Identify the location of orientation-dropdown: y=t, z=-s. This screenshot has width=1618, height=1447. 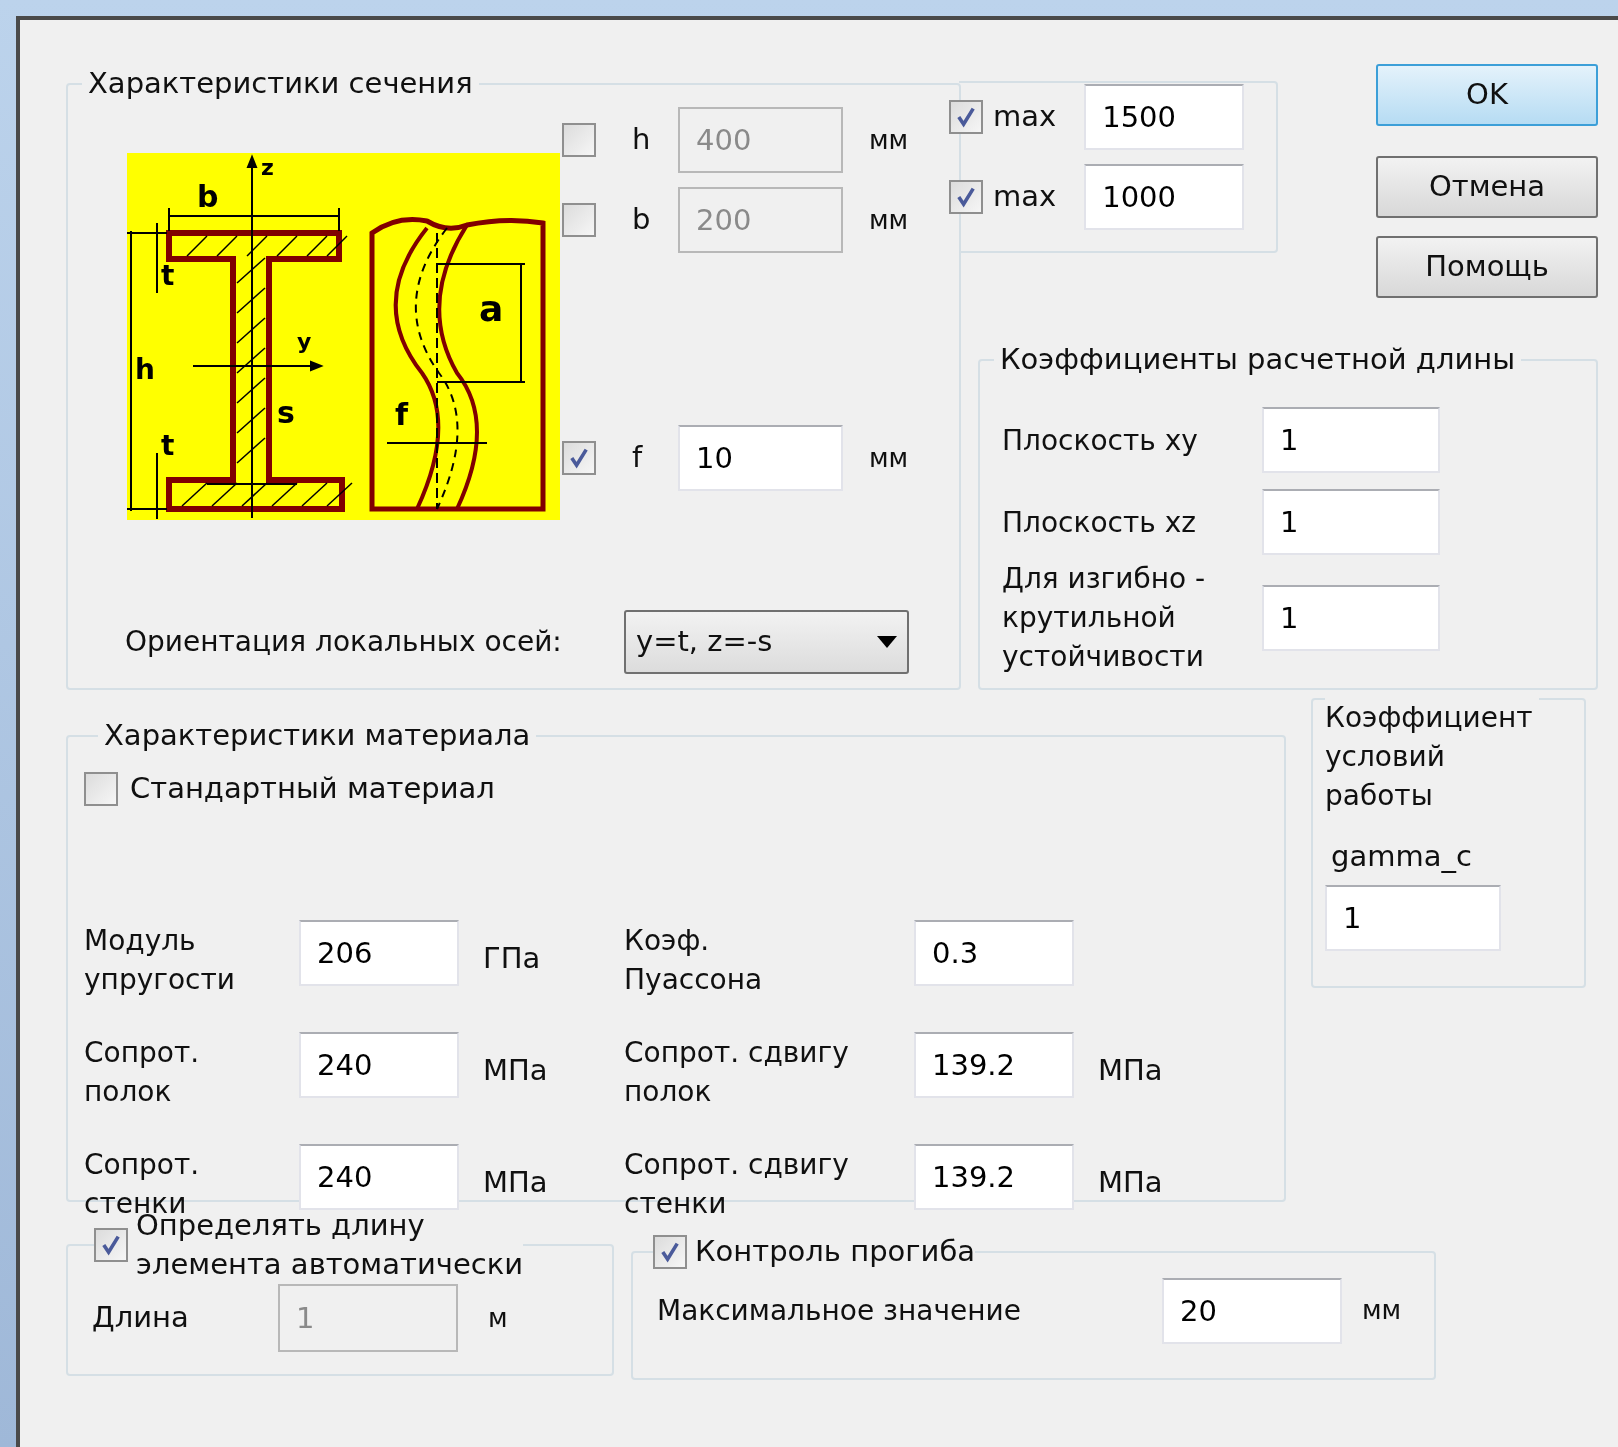
(766, 642).